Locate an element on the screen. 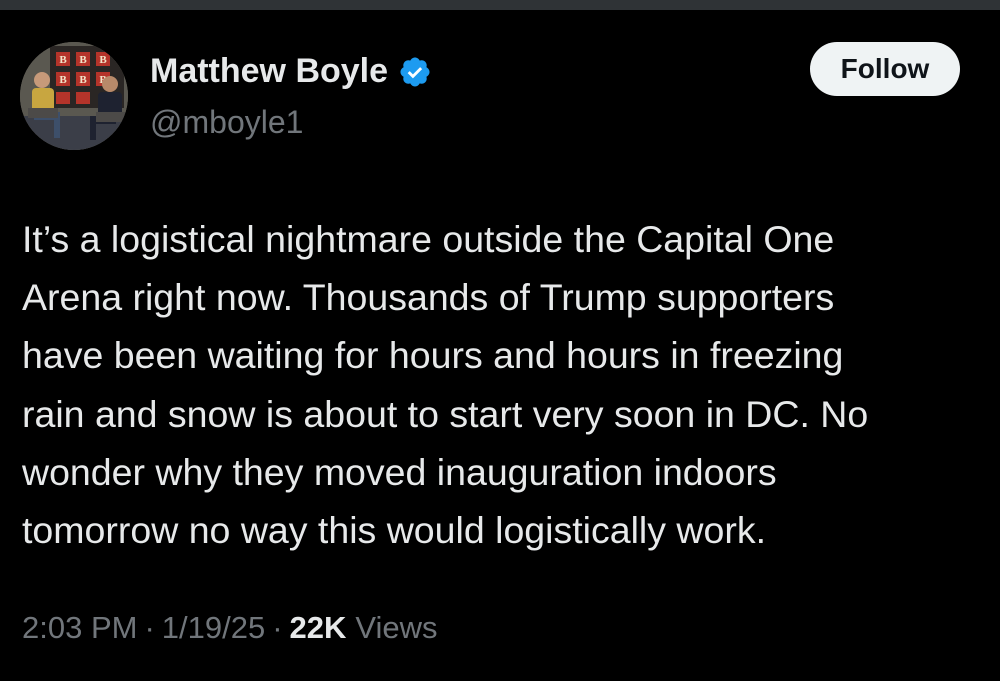 Image resolution: width=1000 pixels, height=681 pixels. views-label: Views is located at coordinates (396, 627).